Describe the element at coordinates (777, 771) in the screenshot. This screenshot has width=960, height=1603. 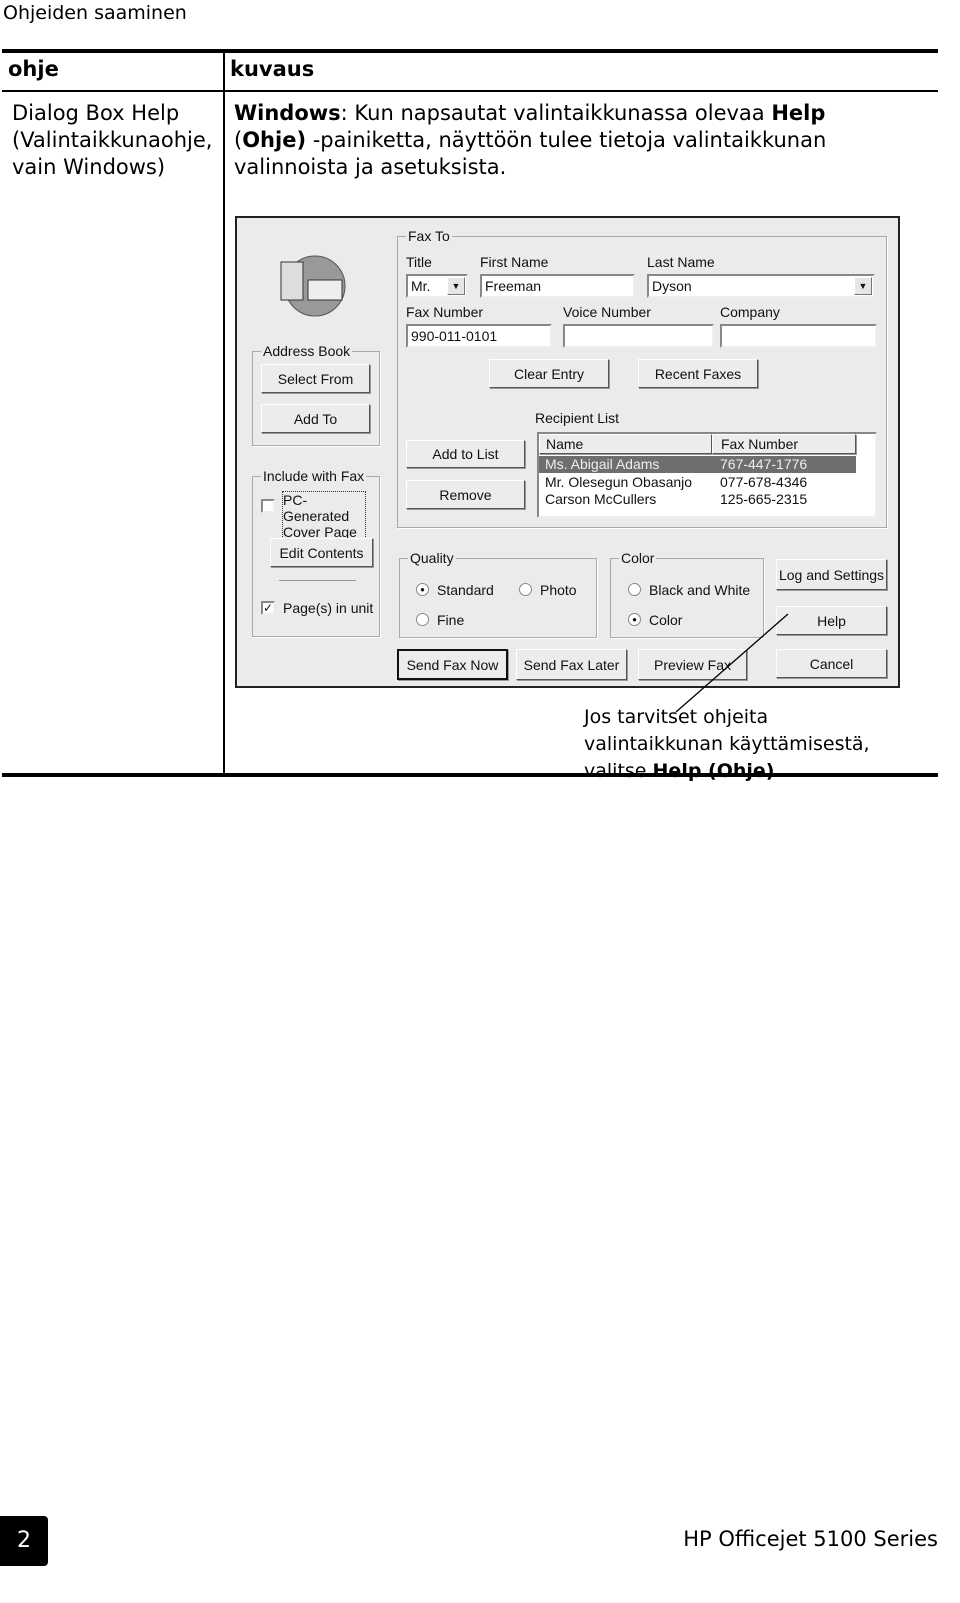
I see `callout-end: .` at that location.